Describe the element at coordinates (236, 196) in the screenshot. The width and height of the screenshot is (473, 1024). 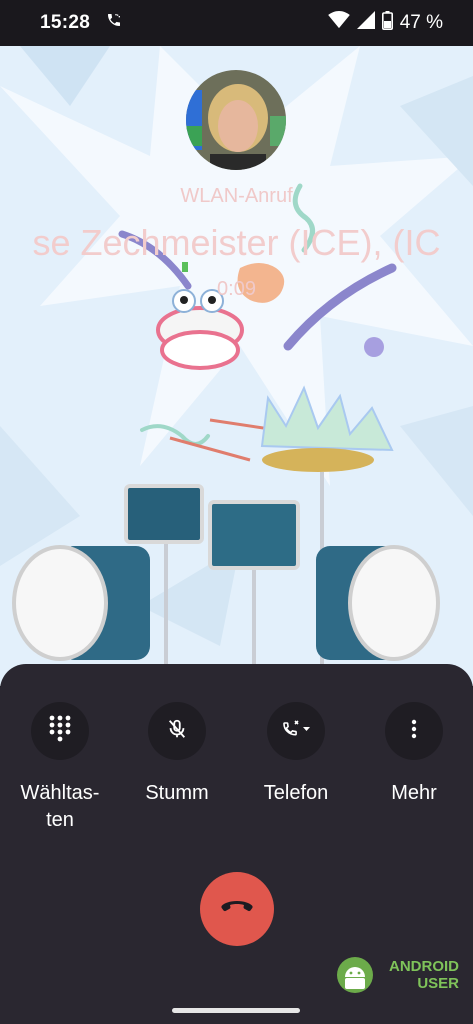
I see `call-type-label: WLAN-Anruf` at that location.